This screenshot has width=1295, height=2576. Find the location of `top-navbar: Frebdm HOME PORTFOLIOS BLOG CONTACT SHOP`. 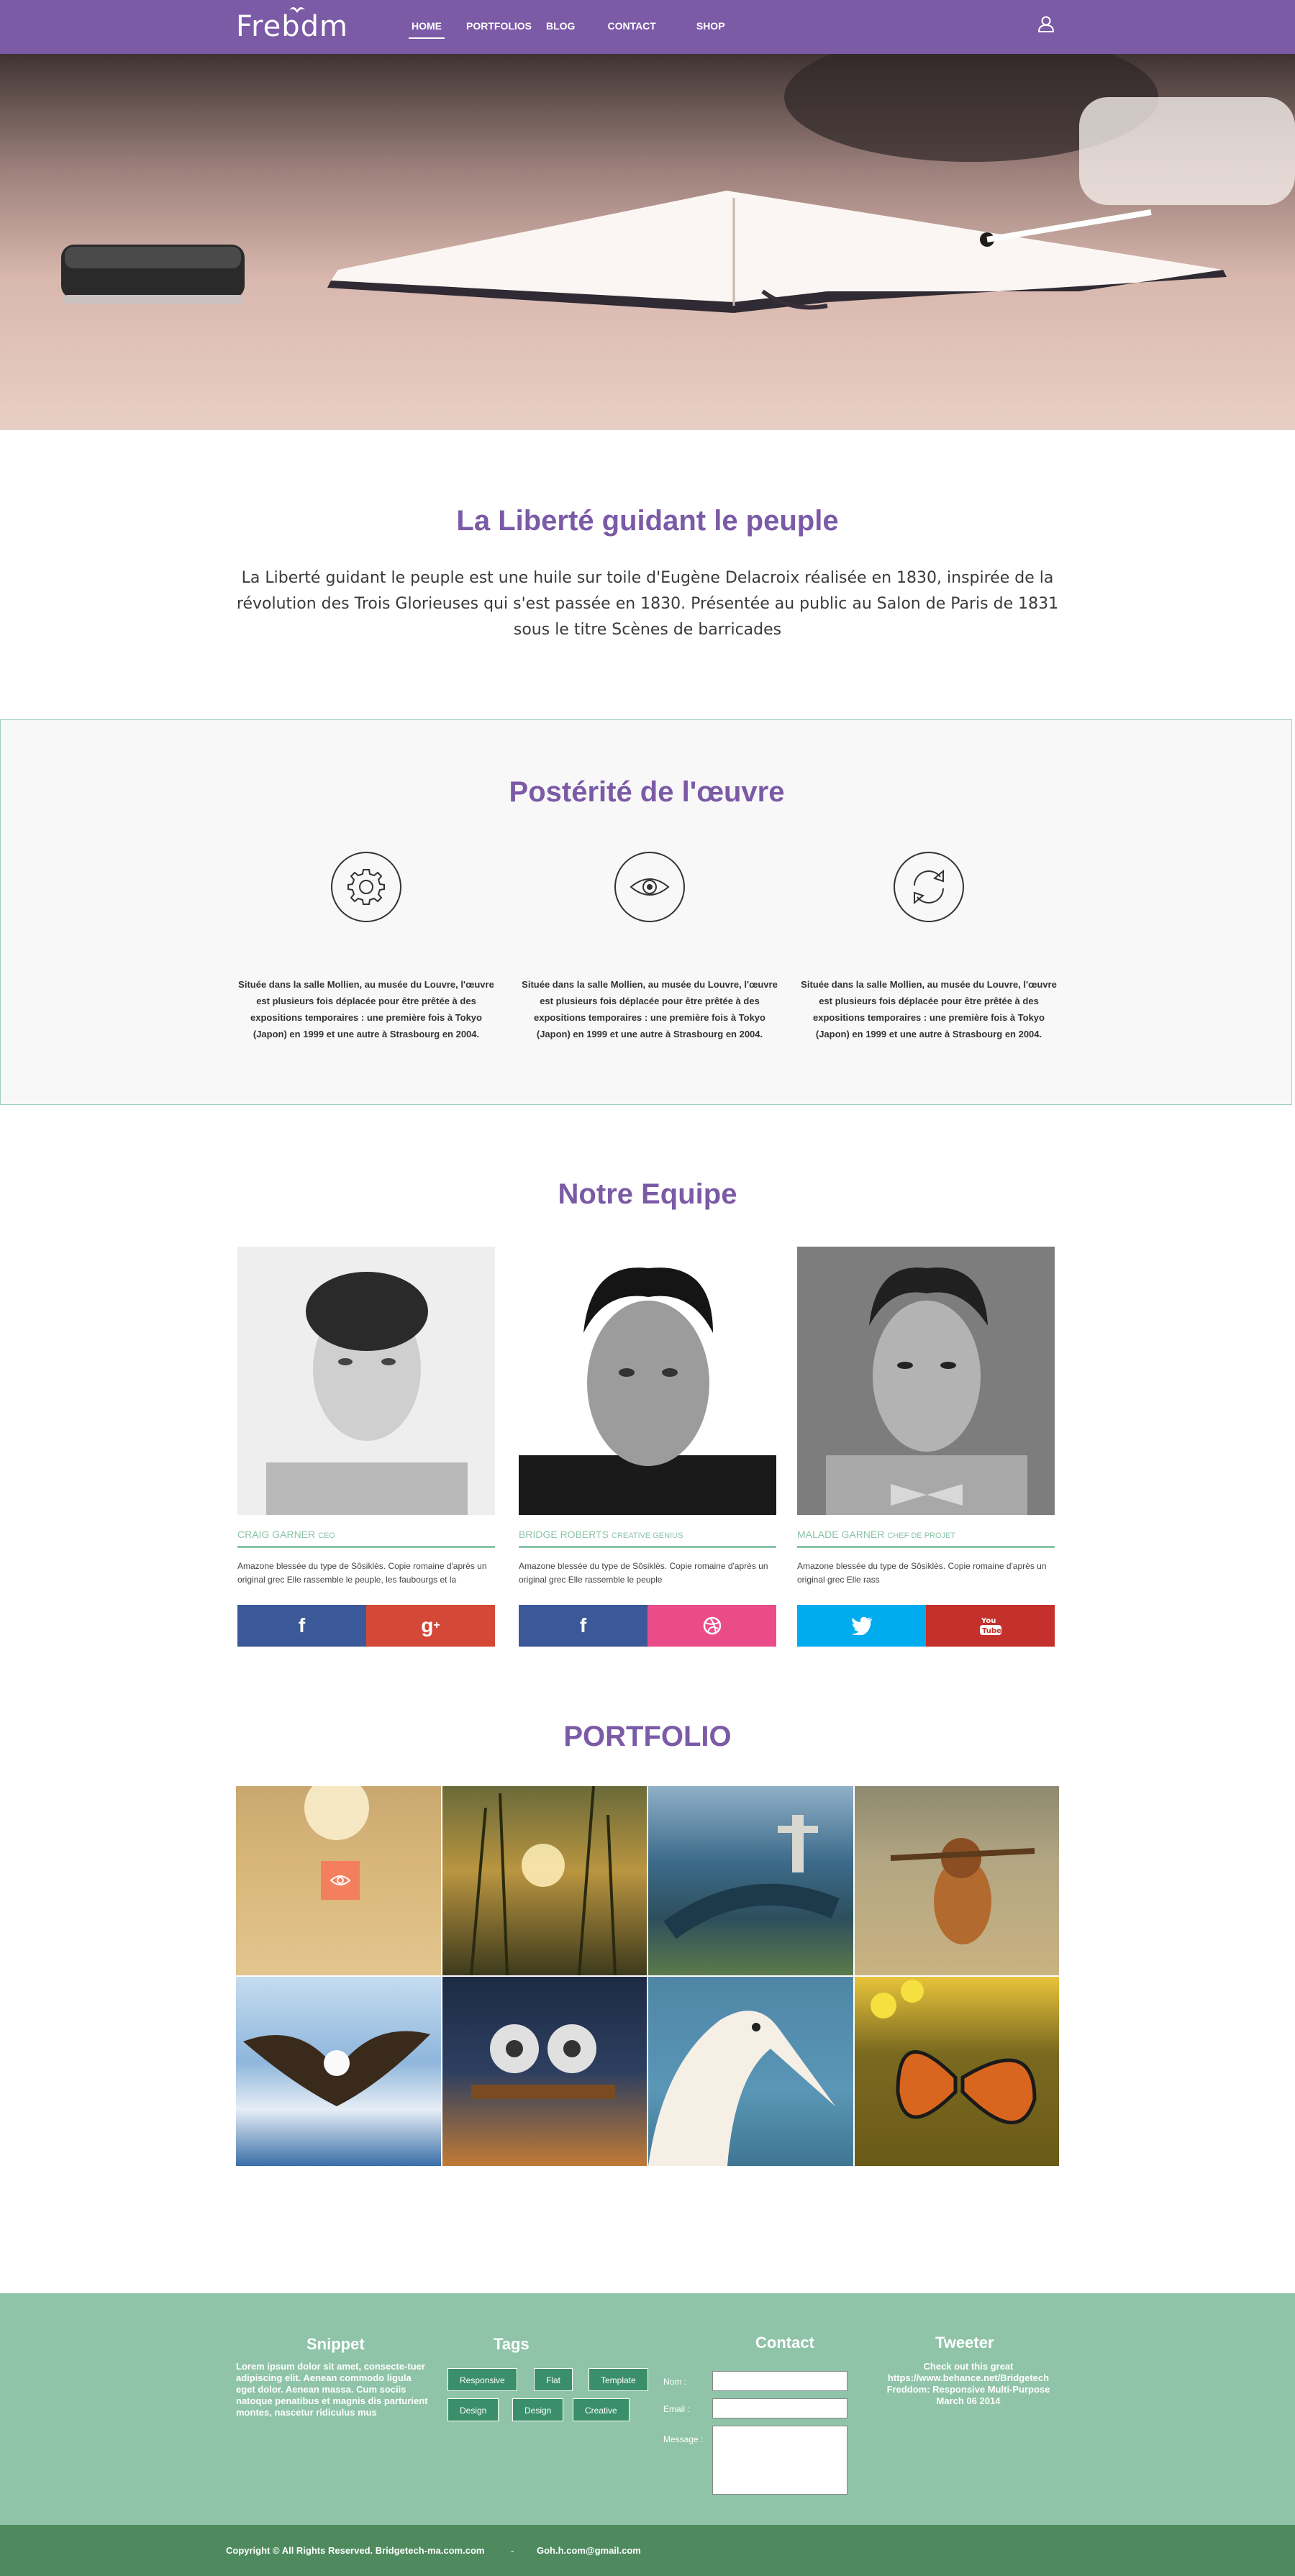

top-navbar: Frebdm HOME PORTFOLIOS BLOG CONTACT SHOP is located at coordinates (648, 27).